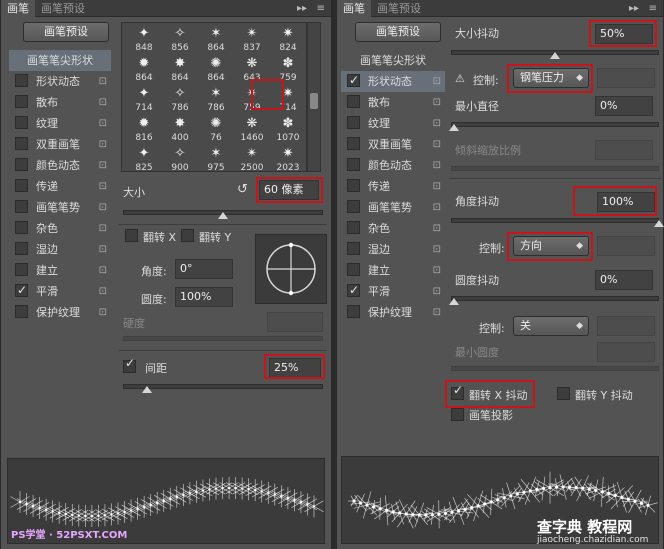 The image size is (664, 549). I want to click on tab-brush-presets: 画笔预设, so click(399, 8).